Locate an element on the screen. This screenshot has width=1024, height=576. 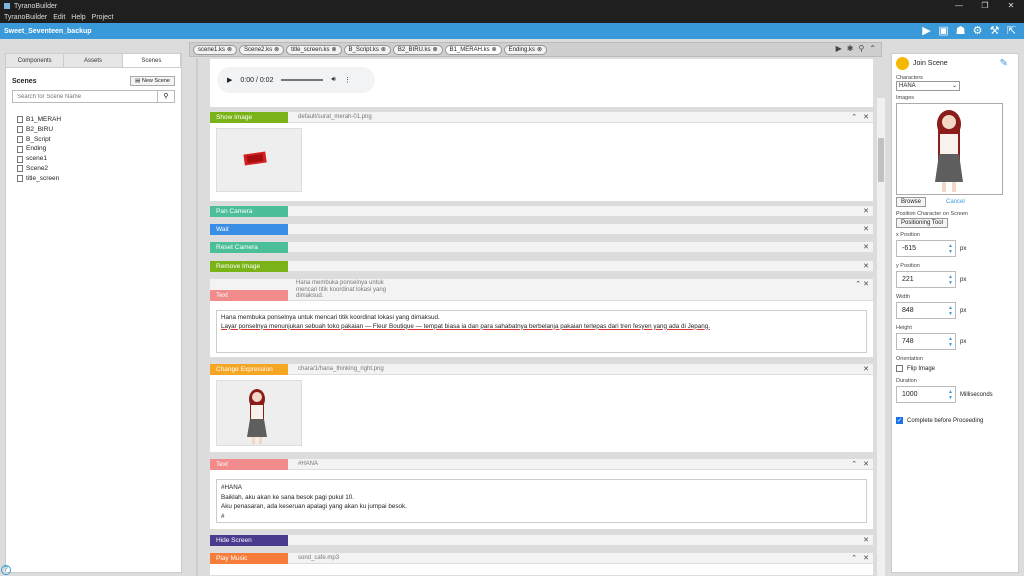
scene-item: Ending is located at coordinates (99, 149).